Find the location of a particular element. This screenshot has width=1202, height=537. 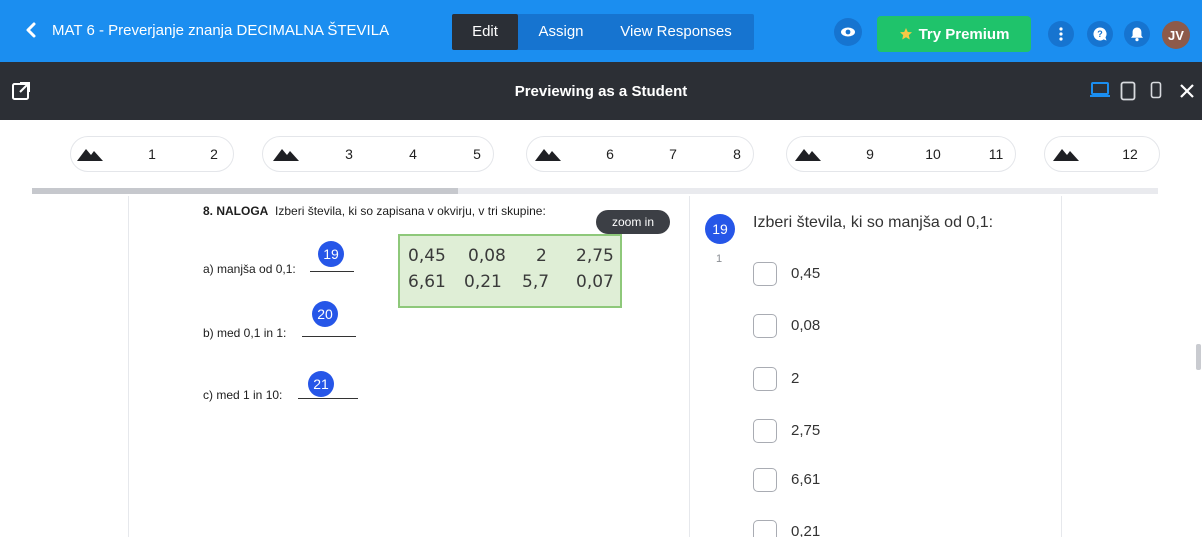

option-label: 0,08 is located at coordinates (806, 325).